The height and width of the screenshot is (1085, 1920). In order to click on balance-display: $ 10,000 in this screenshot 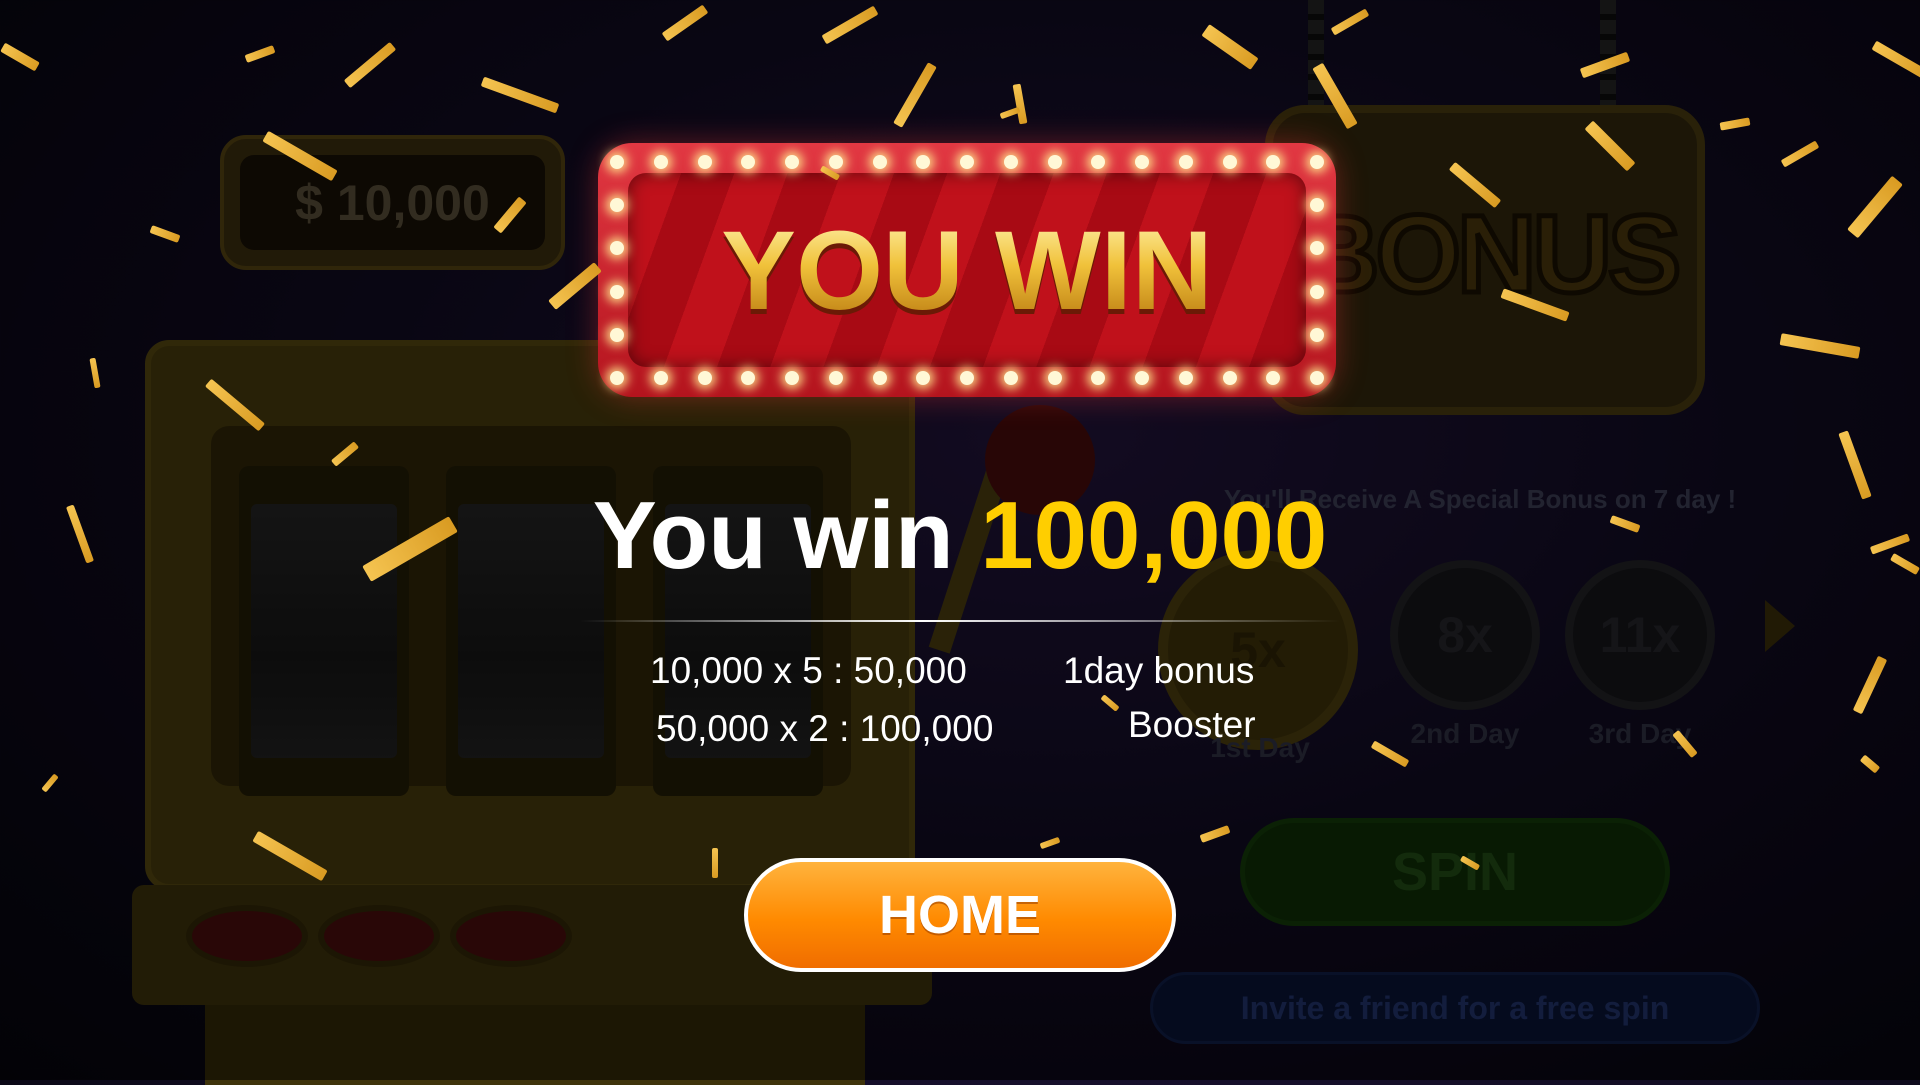, I will do `click(392, 202)`.